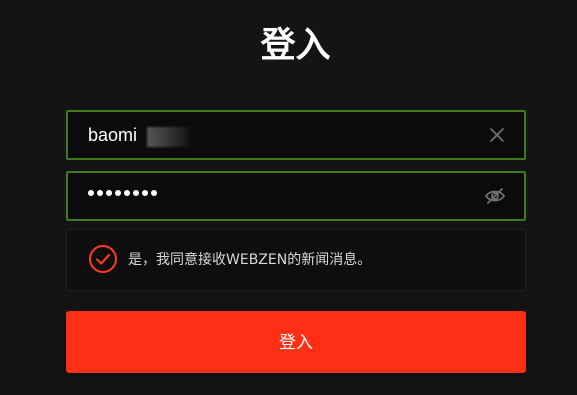 Image resolution: width=577 pixels, height=395 pixels. Describe the element at coordinates (169, 137) in the screenshot. I see `redacted-text-mask` at that location.